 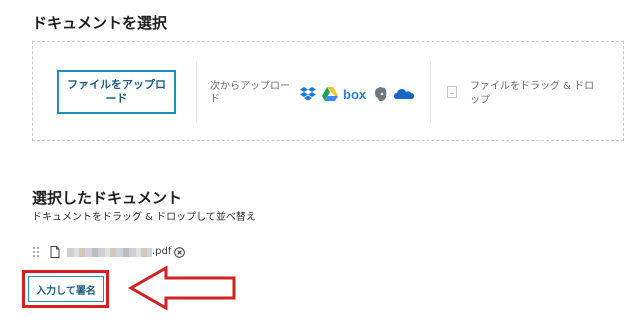 I want to click on file-extension: .pdf, so click(x=162, y=251).